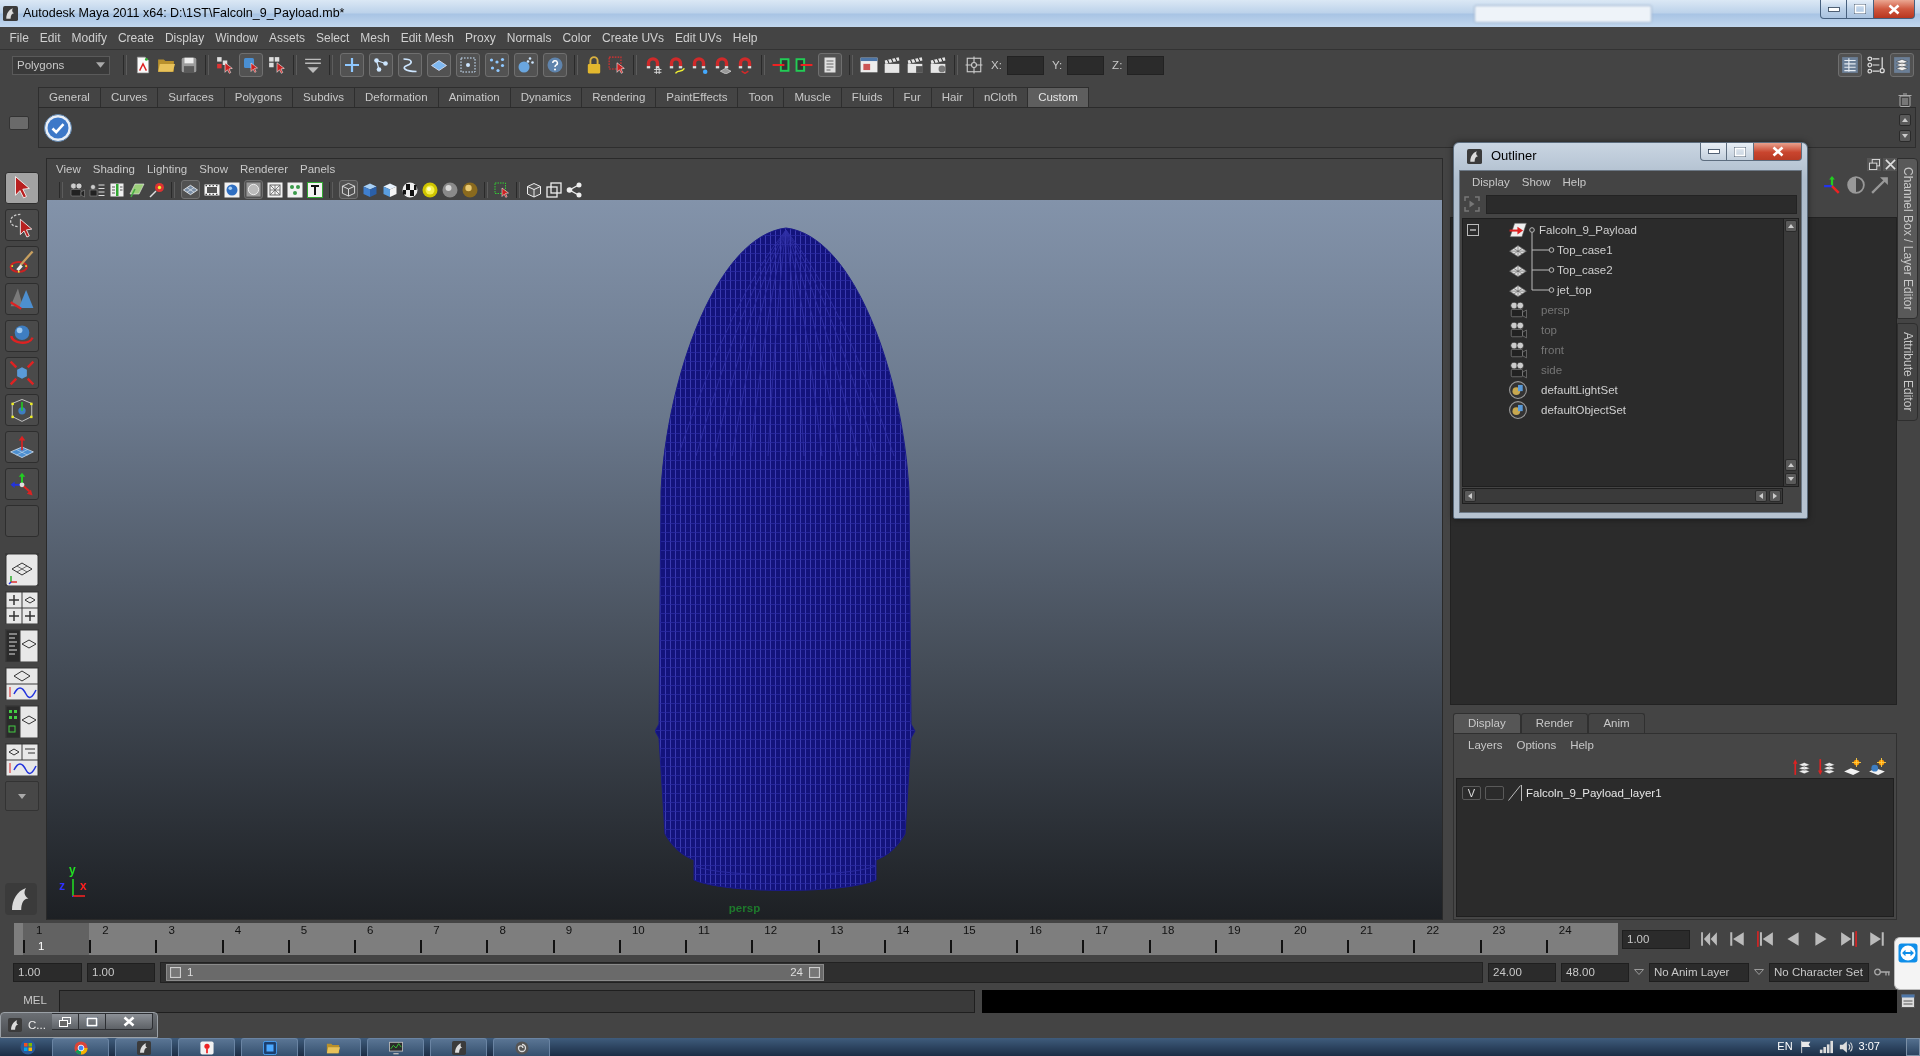  What do you see at coordinates (1805, 1047) in the screenshot?
I see `flag-icon` at bounding box center [1805, 1047].